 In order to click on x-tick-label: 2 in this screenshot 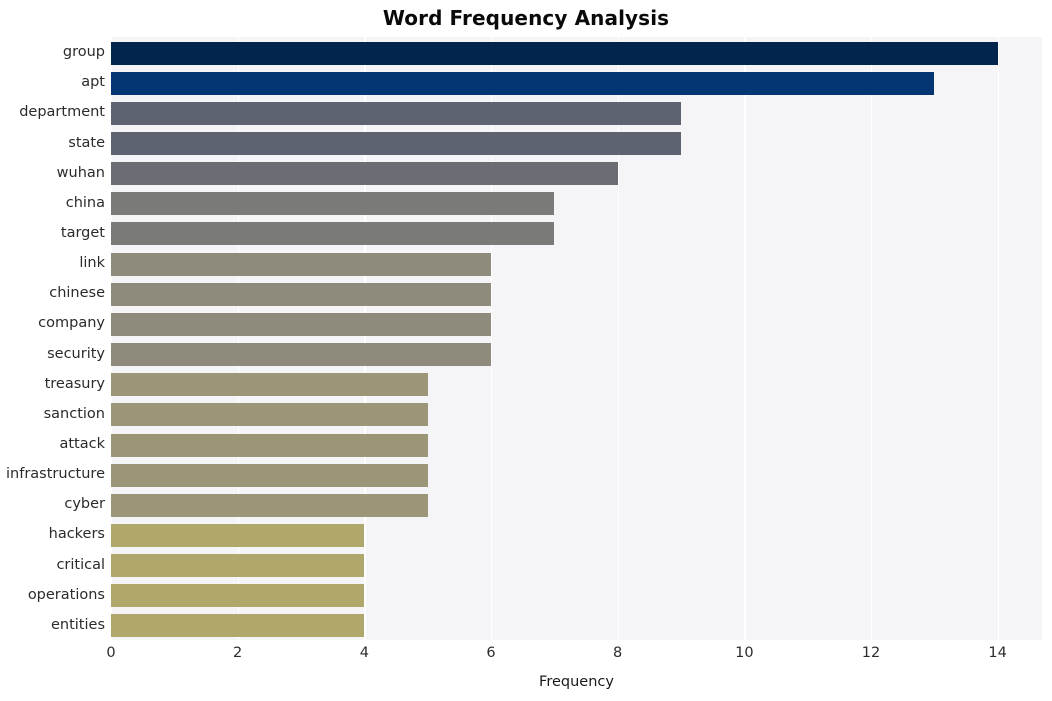, I will do `click(238, 653)`.